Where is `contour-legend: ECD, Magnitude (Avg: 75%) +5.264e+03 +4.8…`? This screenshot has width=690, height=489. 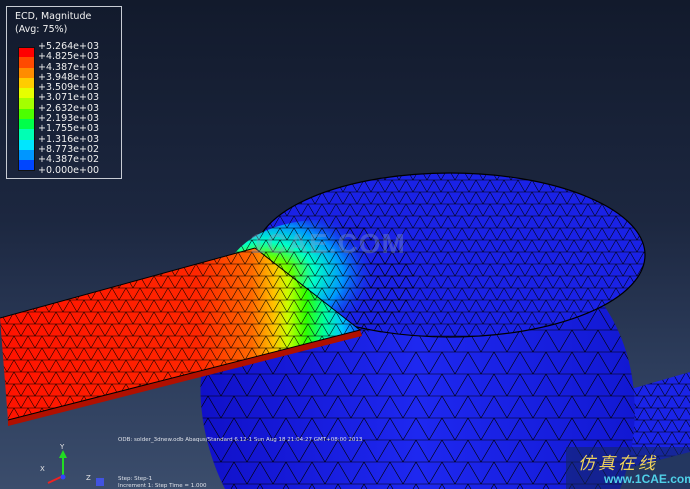 contour-legend: ECD, Magnitude (Avg: 75%) +5.264e+03 +4.8… is located at coordinates (64, 92).